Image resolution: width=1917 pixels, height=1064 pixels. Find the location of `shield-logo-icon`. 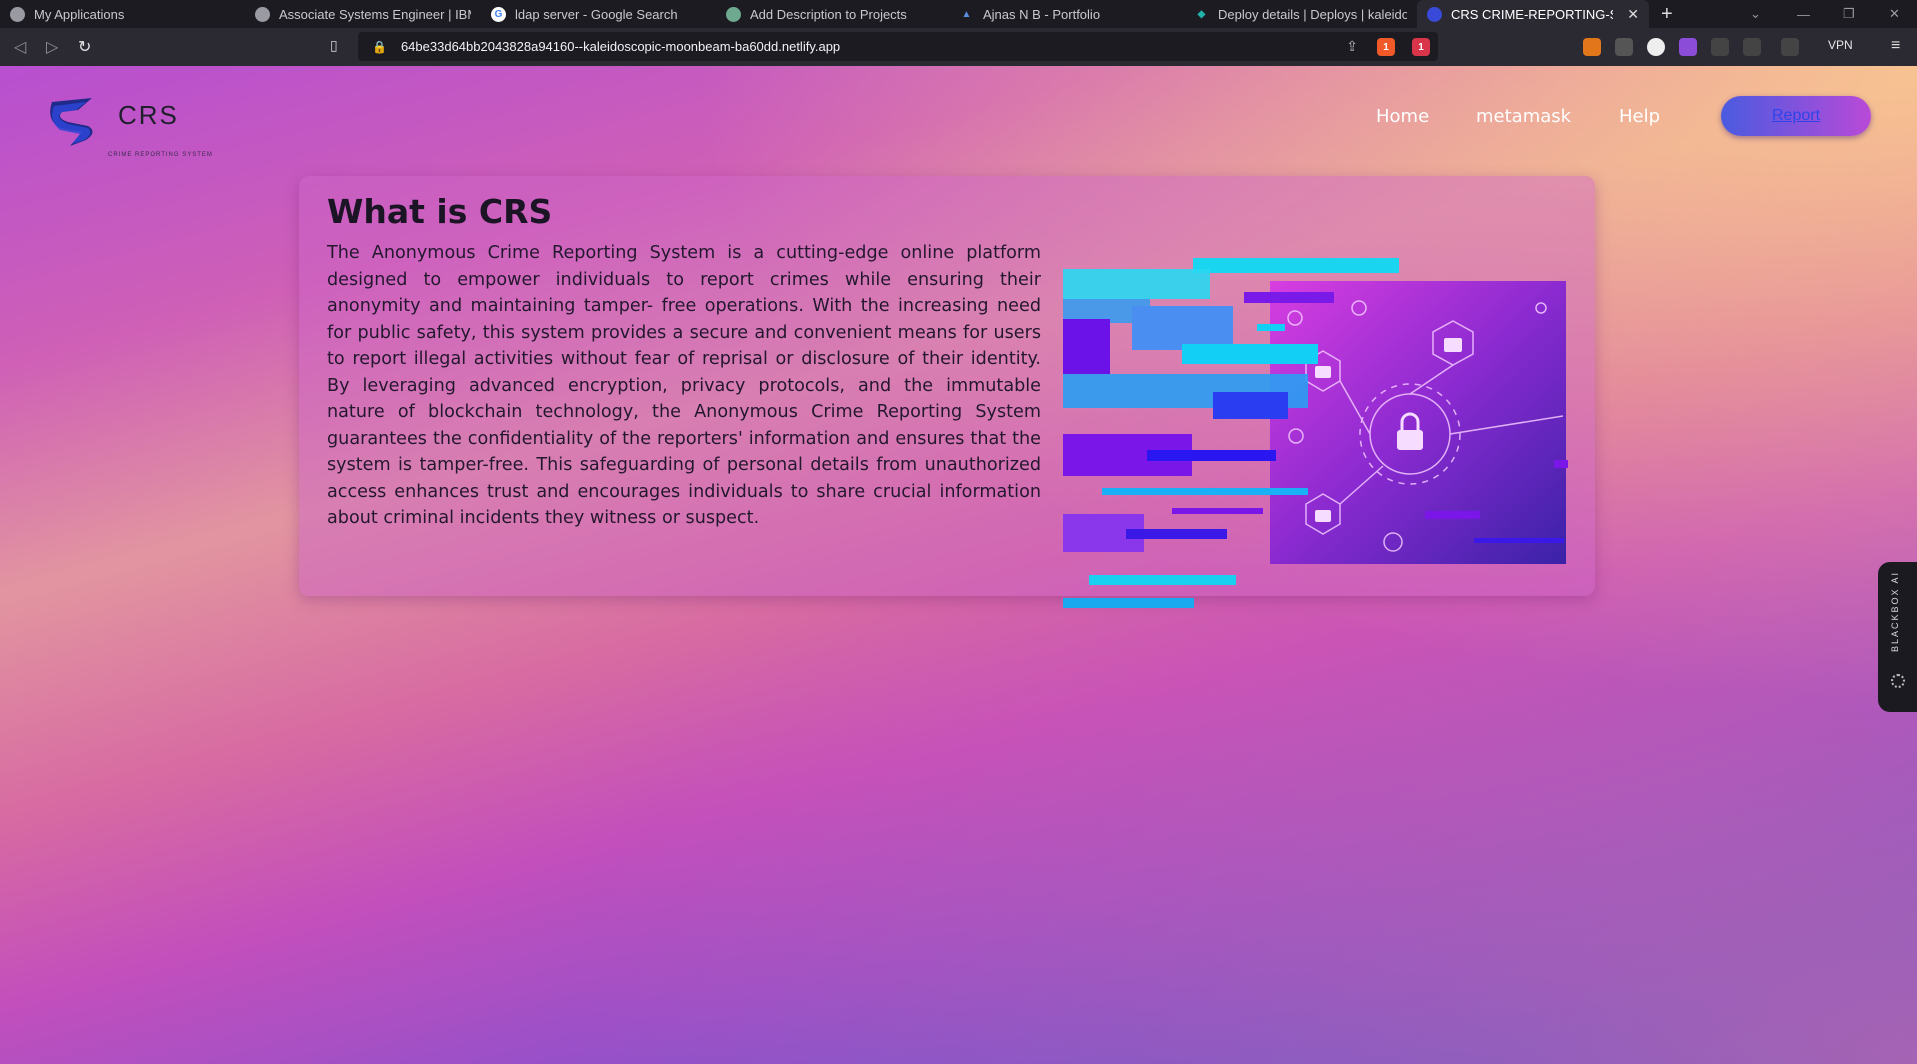

shield-logo-icon is located at coordinates (71, 122).